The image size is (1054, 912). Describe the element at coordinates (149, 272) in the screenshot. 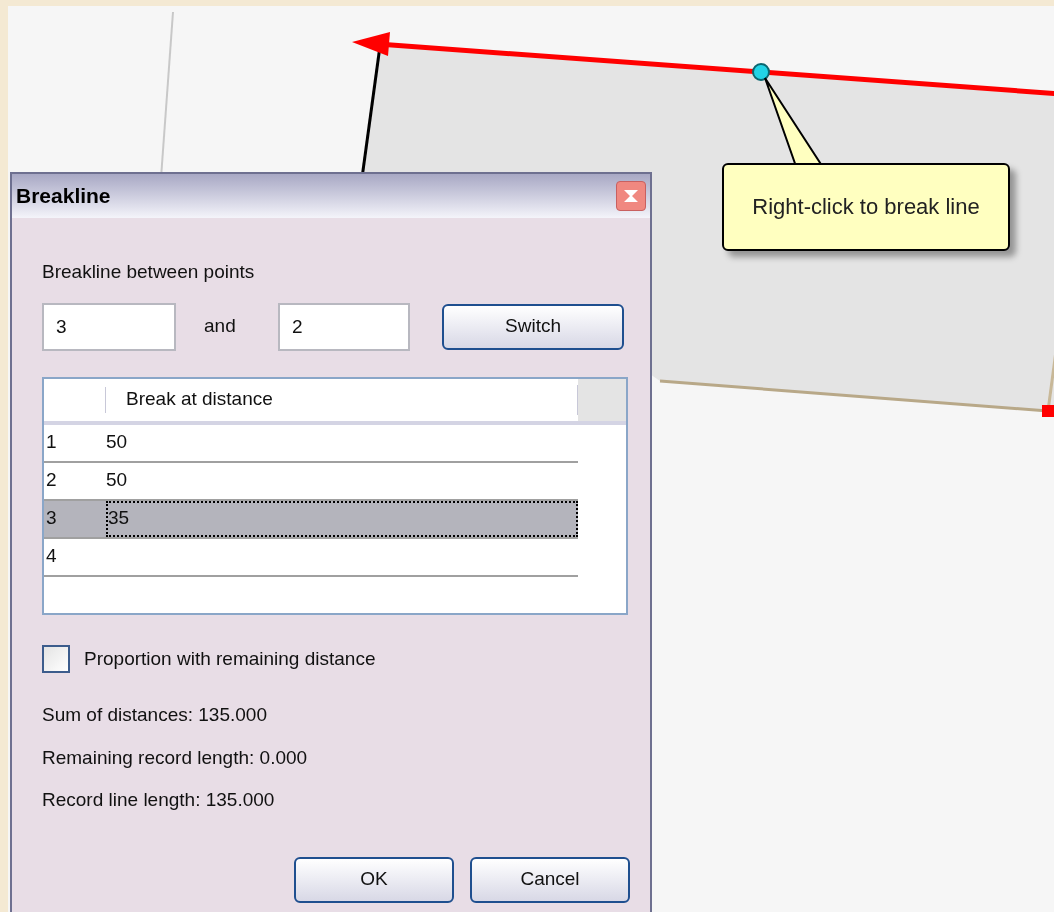

I see `points-label: Breakline between points` at that location.